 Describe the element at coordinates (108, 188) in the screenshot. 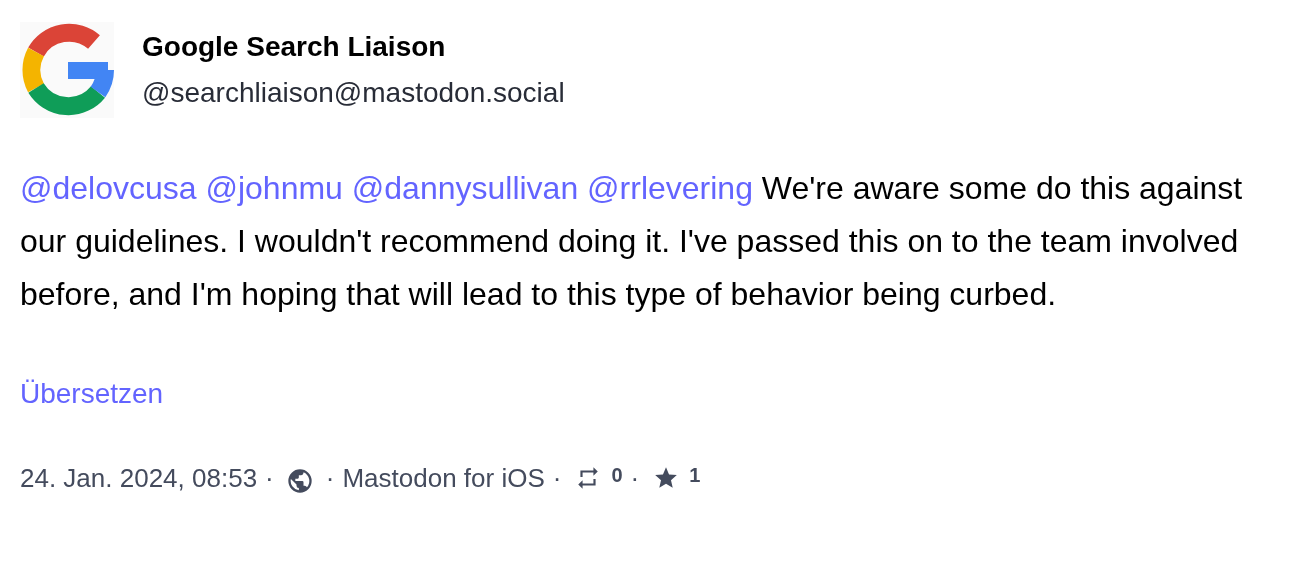

I see `mention-link: @delovcusa` at that location.